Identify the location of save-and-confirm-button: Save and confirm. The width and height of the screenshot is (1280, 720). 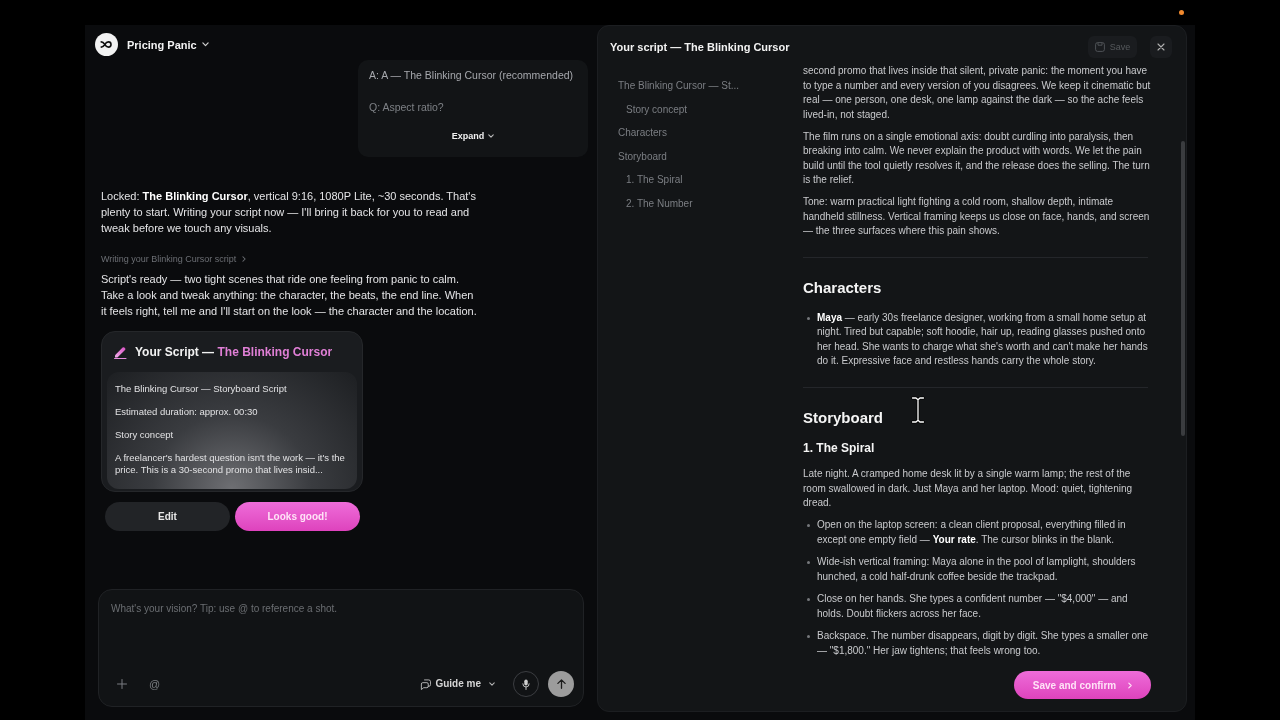
(1082, 685).